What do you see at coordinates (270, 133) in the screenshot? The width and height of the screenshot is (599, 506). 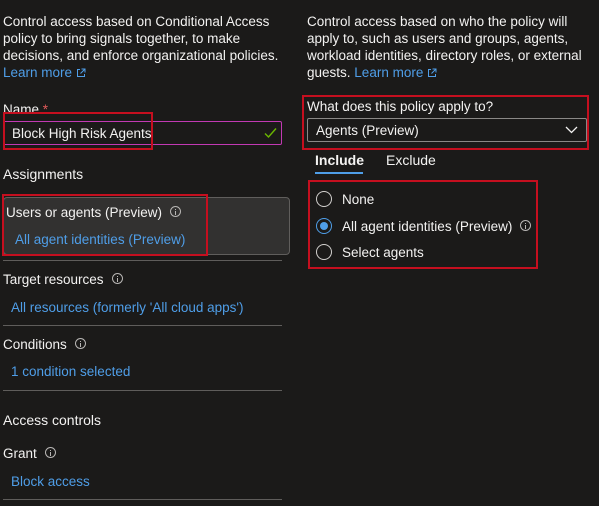 I see `checkmark-icon` at bounding box center [270, 133].